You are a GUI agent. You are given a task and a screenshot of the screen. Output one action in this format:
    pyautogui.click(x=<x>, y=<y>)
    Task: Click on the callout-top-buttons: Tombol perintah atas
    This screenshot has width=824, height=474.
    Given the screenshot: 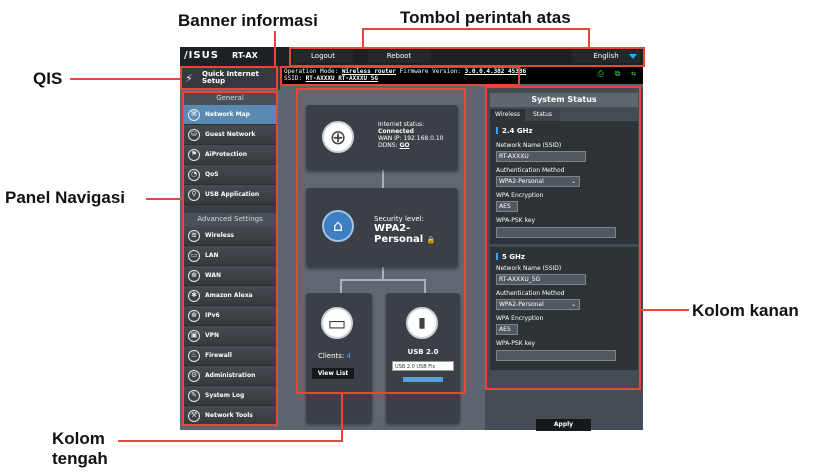 What is the action you would take?
    pyautogui.click(x=485, y=17)
    